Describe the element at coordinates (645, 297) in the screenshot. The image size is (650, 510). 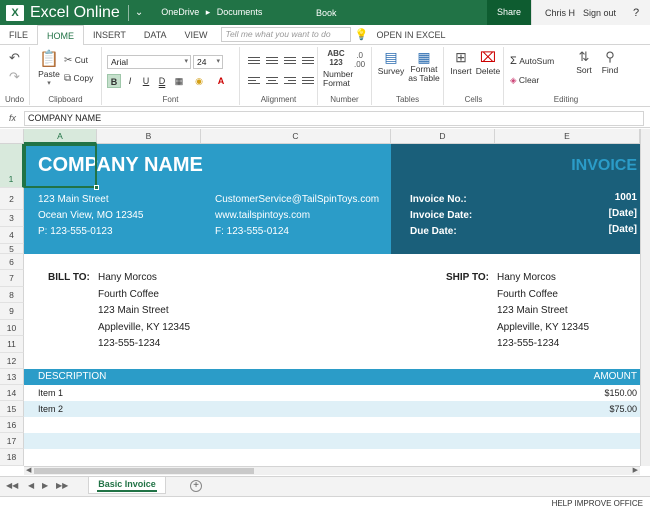
I see `vertical-scrollbar` at that location.